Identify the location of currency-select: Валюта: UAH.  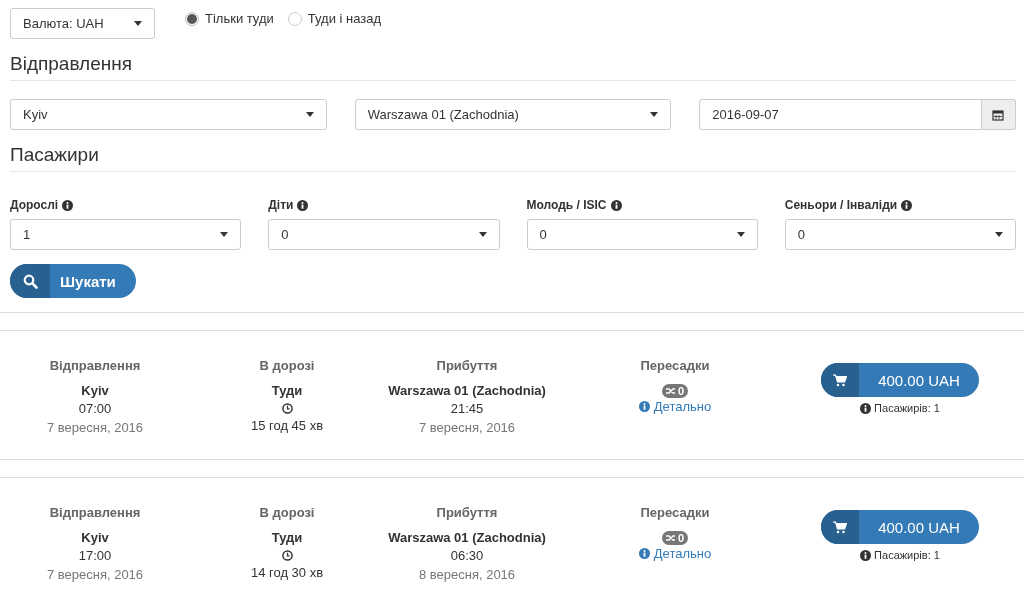
(82, 23).